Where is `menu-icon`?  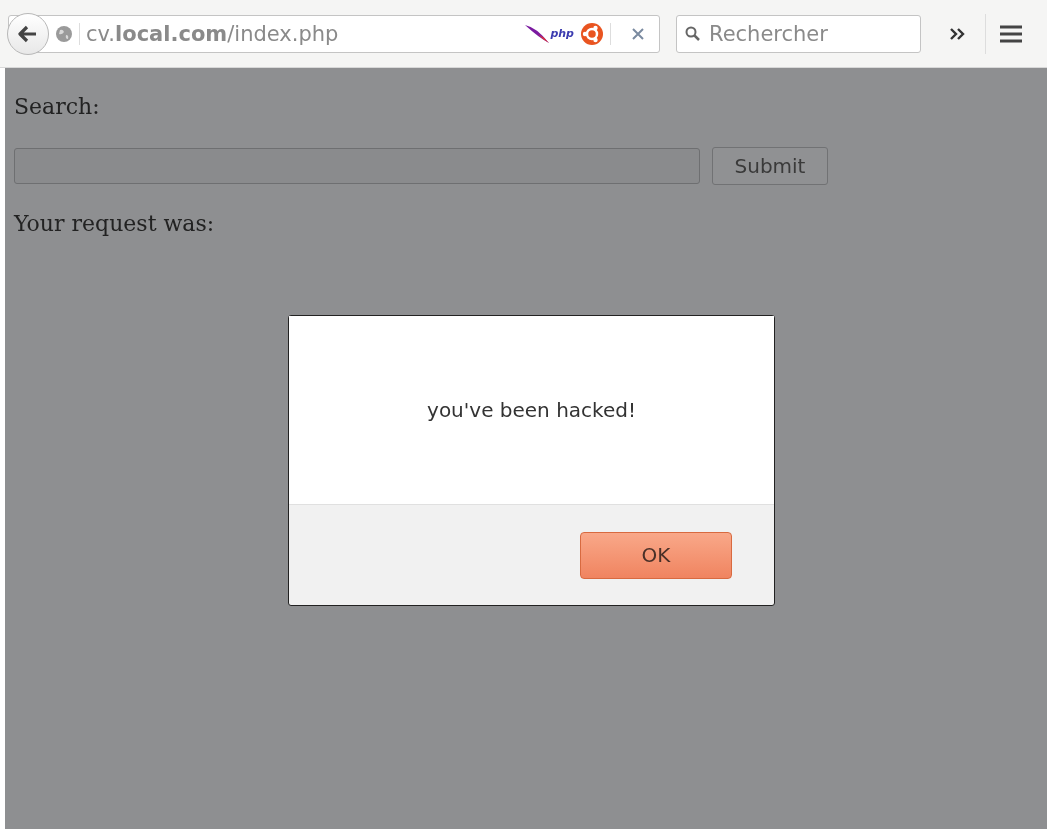 menu-icon is located at coordinates (1011, 33).